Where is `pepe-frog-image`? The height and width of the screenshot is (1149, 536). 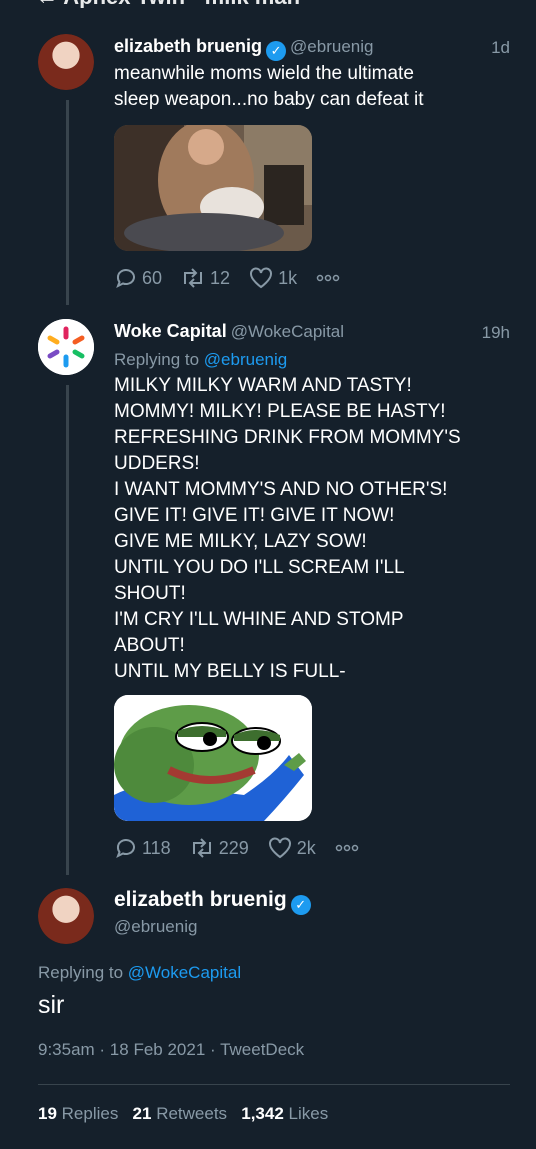
pepe-frog-image is located at coordinates (213, 758).